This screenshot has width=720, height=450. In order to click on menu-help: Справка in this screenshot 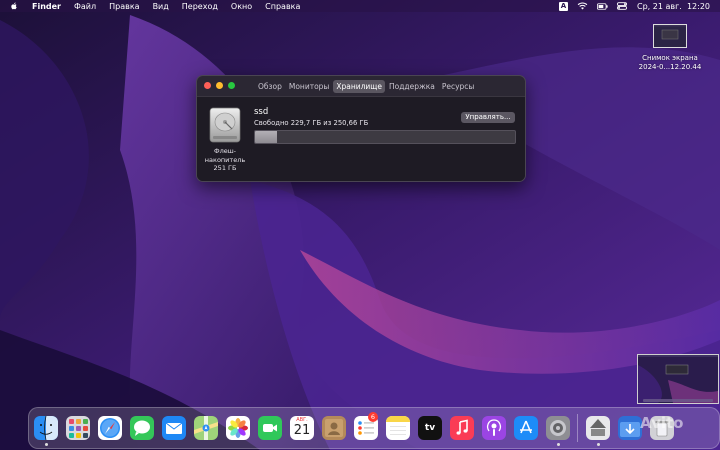, I will do `click(282, 6)`.